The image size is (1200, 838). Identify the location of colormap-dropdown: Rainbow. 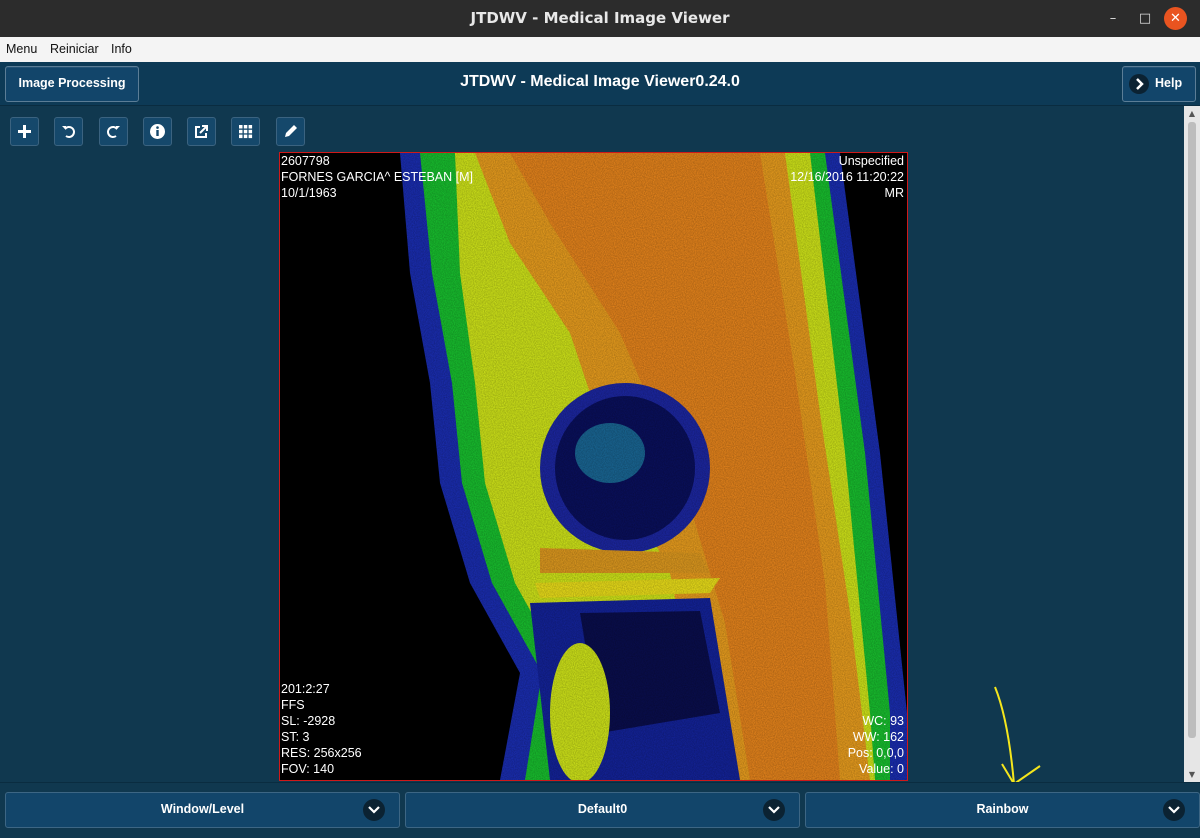
(1002, 810).